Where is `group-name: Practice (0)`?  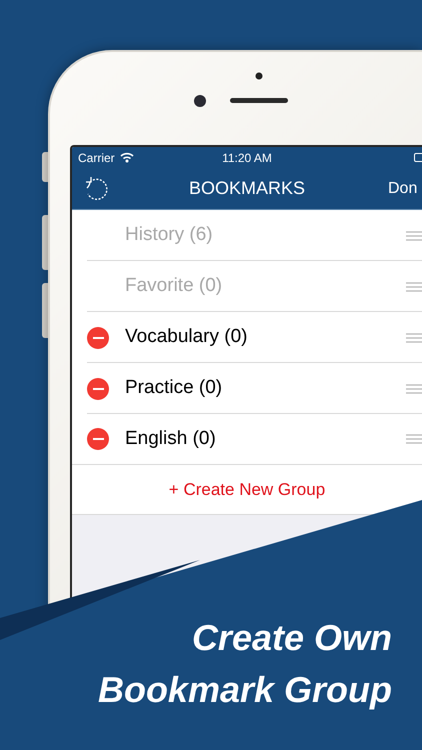
group-name: Practice (0) is located at coordinates (173, 388).